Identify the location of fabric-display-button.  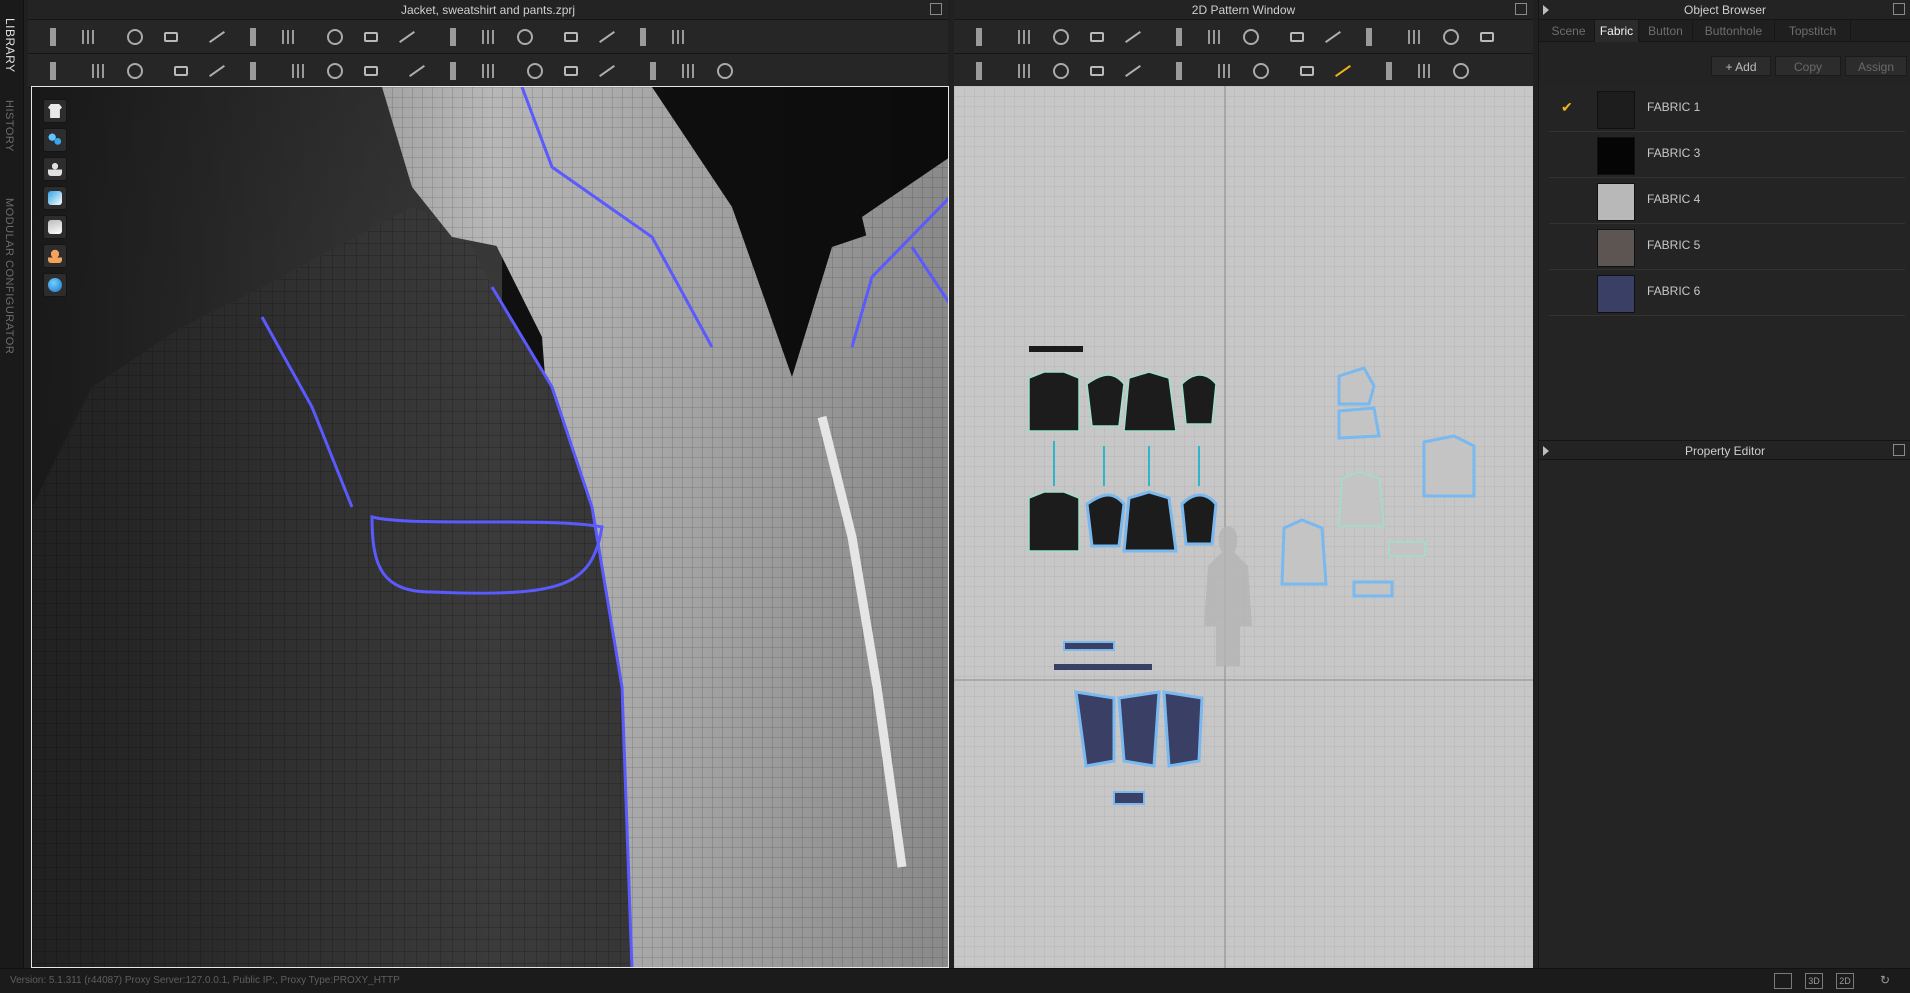
(55, 227).